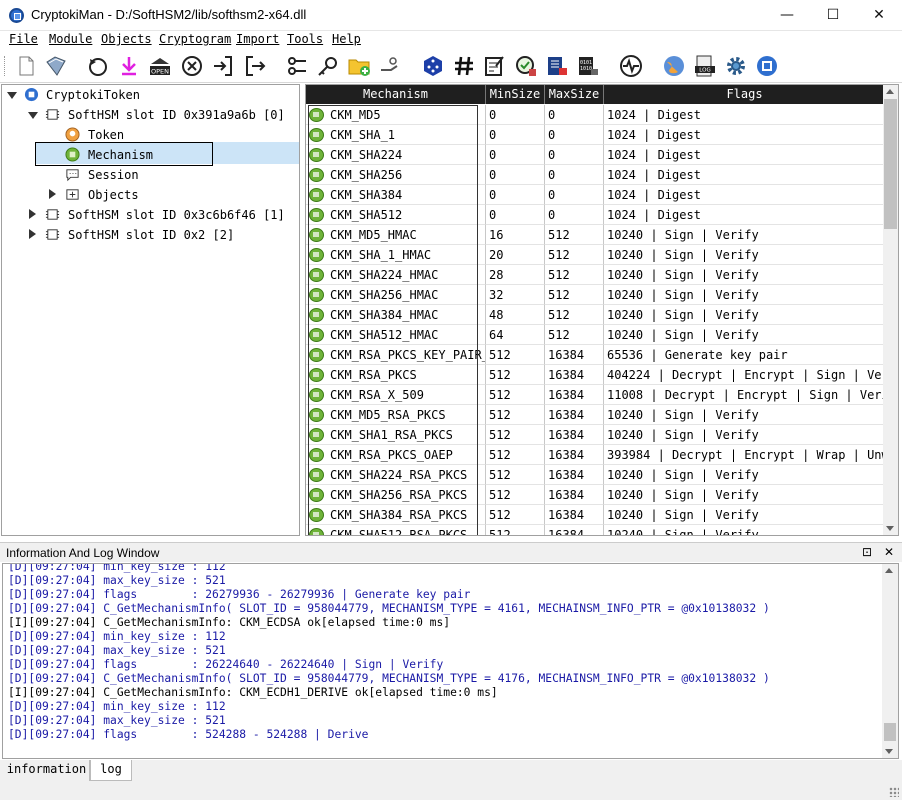 This screenshot has height=800, width=902. I want to click on table-cell: CKM_SHA512, so click(396, 215).